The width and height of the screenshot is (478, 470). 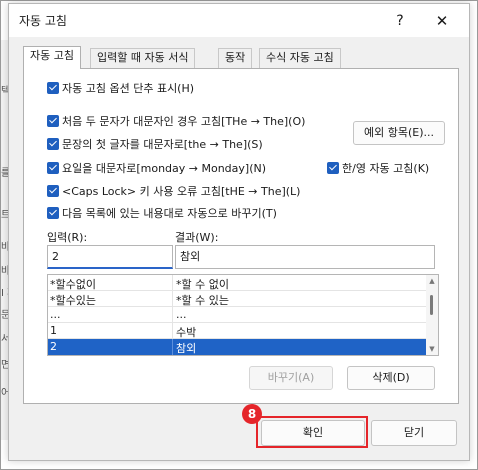 I want to click on capitalize-first-letter-checkbox: 문장의 첫 글자를 대문자로[the → The](S), so click(x=155, y=146).